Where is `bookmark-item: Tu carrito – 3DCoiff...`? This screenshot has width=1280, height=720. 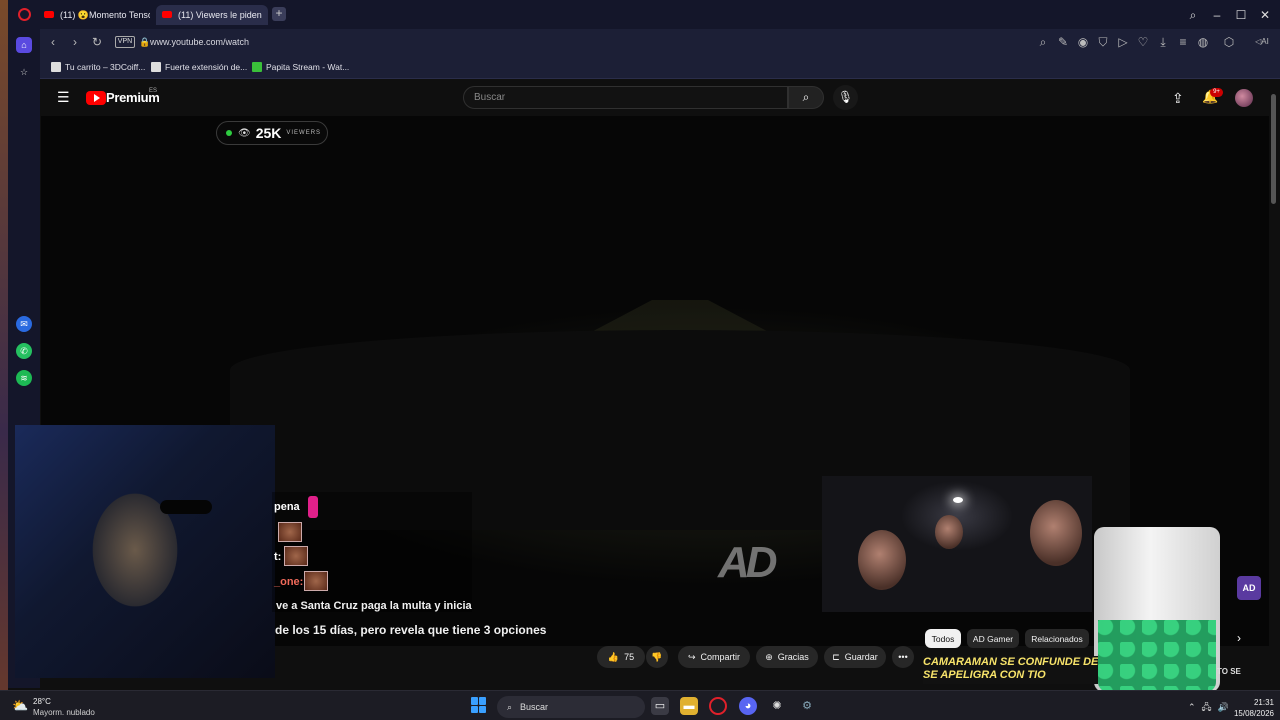
bookmark-item: Tu carrito – 3DCoiff... is located at coordinates (98, 67).